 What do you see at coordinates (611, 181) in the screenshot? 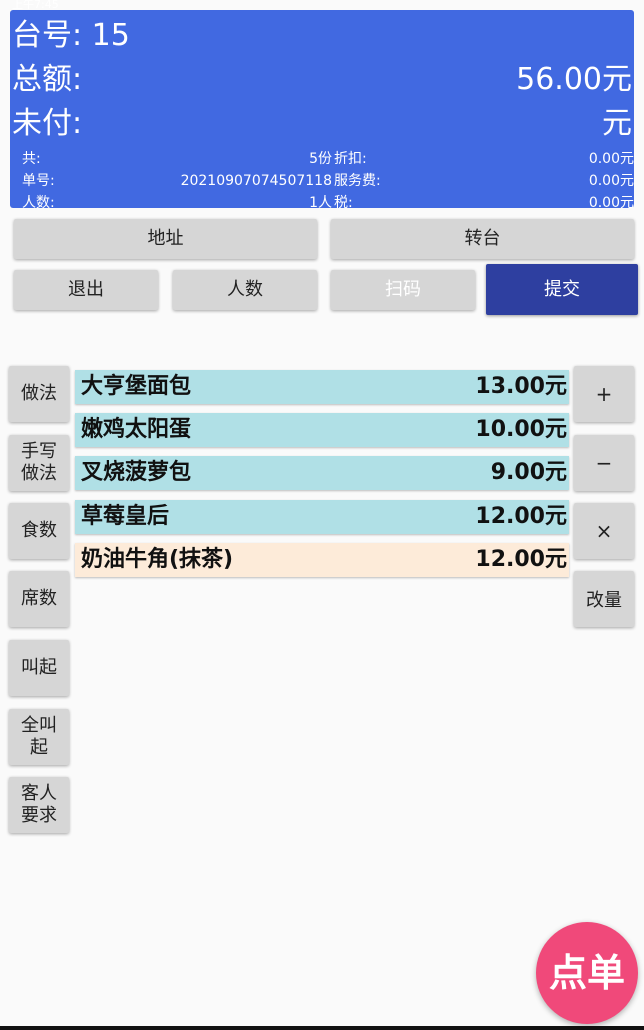
I see `service-fee-value: 0.00元` at bounding box center [611, 181].